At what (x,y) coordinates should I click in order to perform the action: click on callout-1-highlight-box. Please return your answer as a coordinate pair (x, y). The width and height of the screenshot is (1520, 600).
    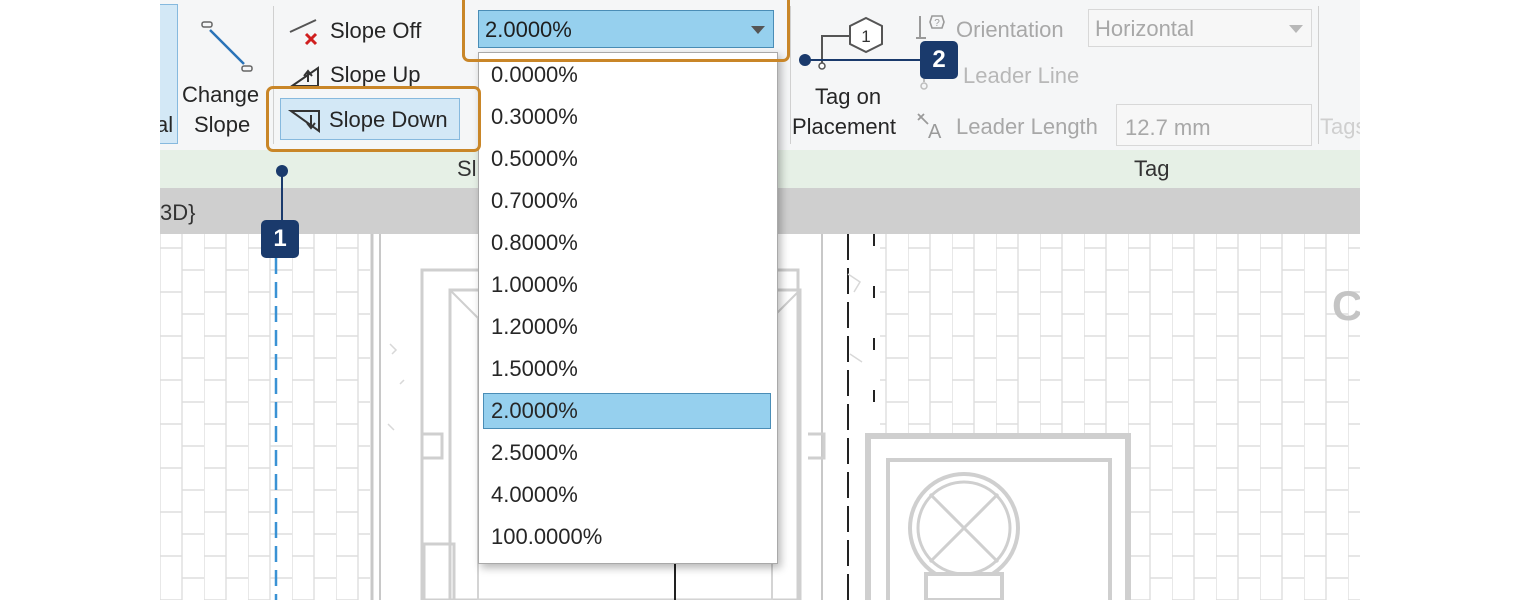
    Looking at the image, I should click on (373, 119).